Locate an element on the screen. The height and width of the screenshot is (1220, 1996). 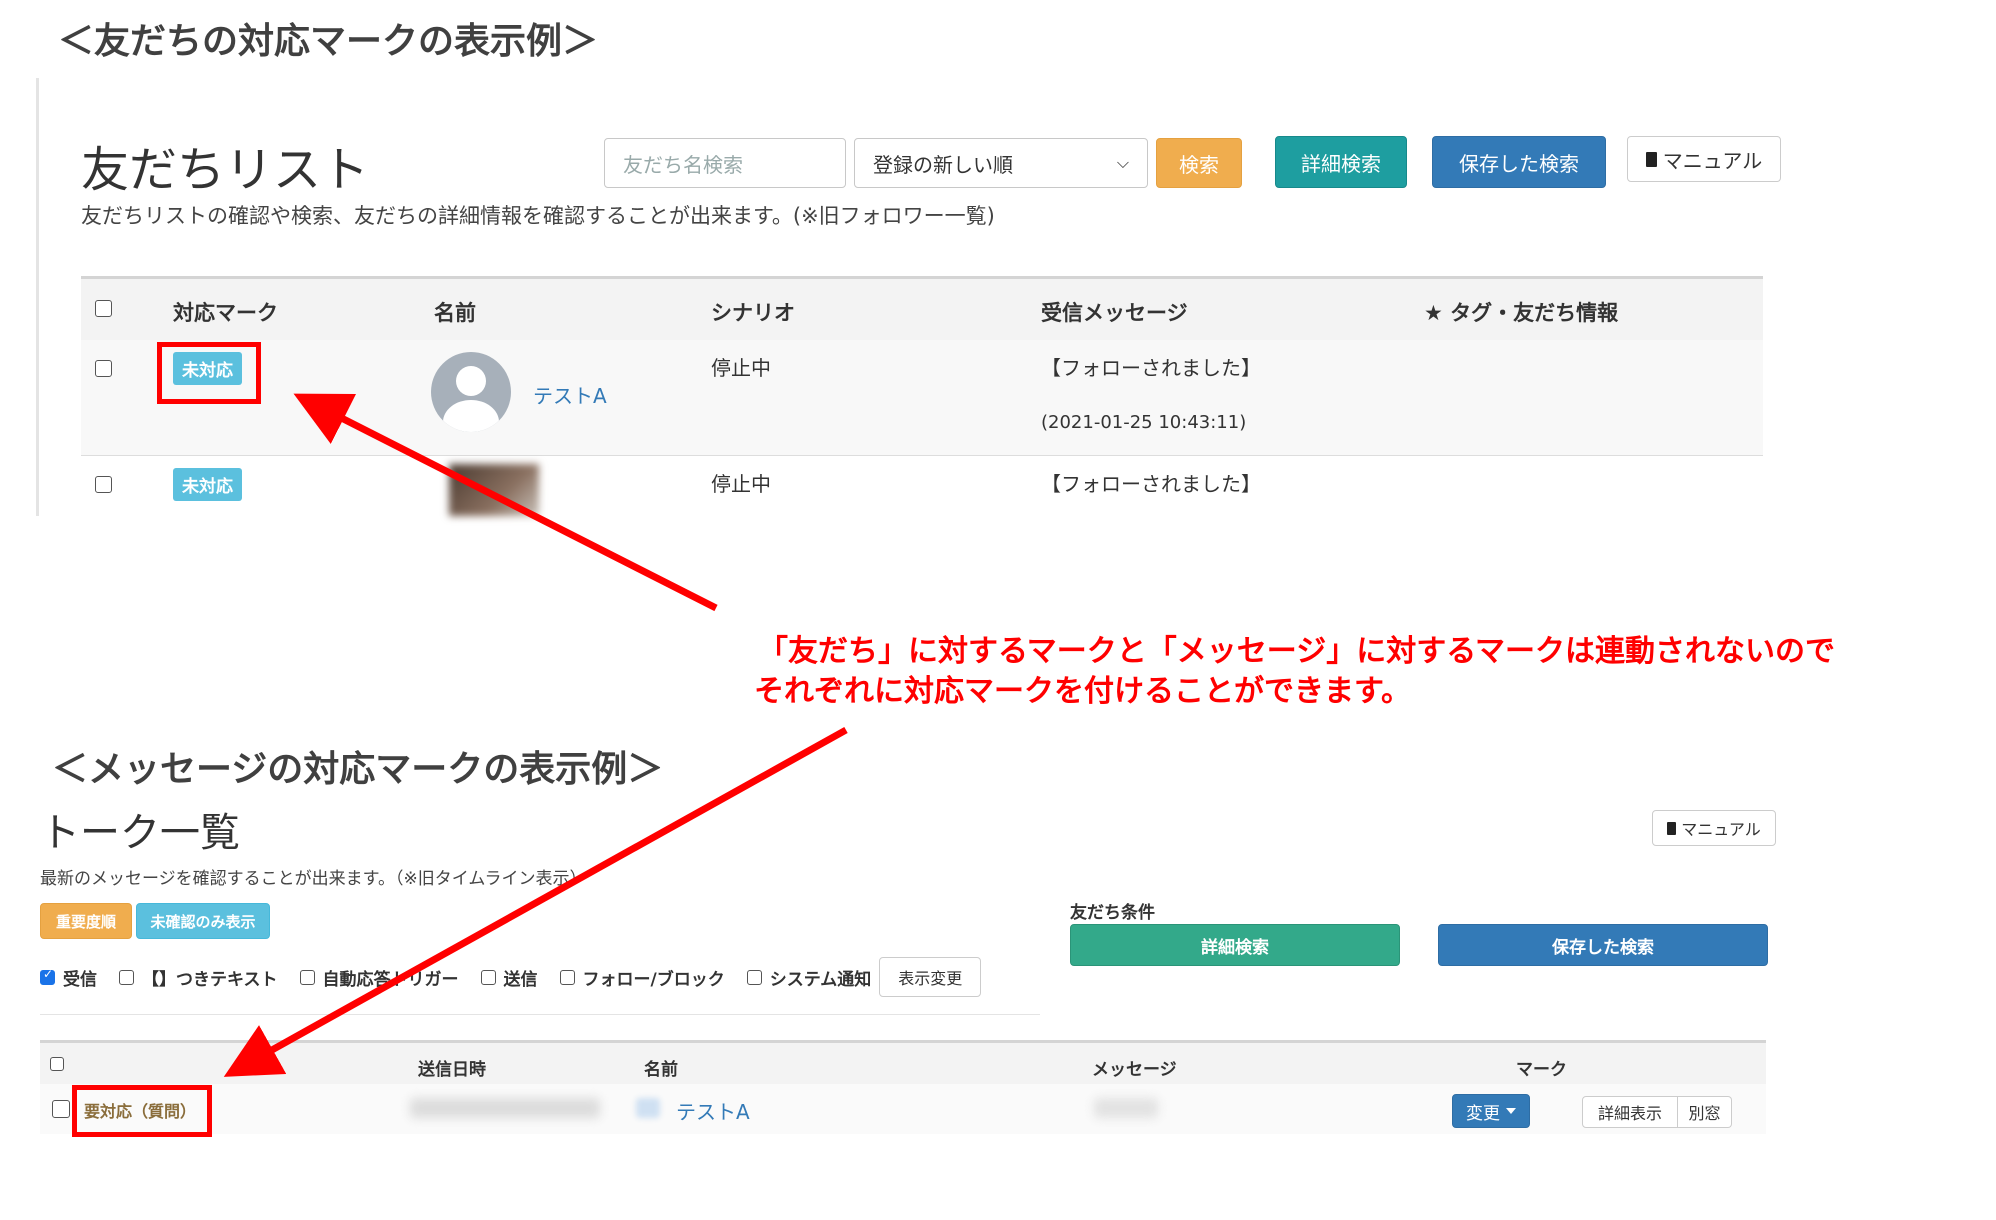
arrow-to-message-mark is located at coordinates (535, 901).